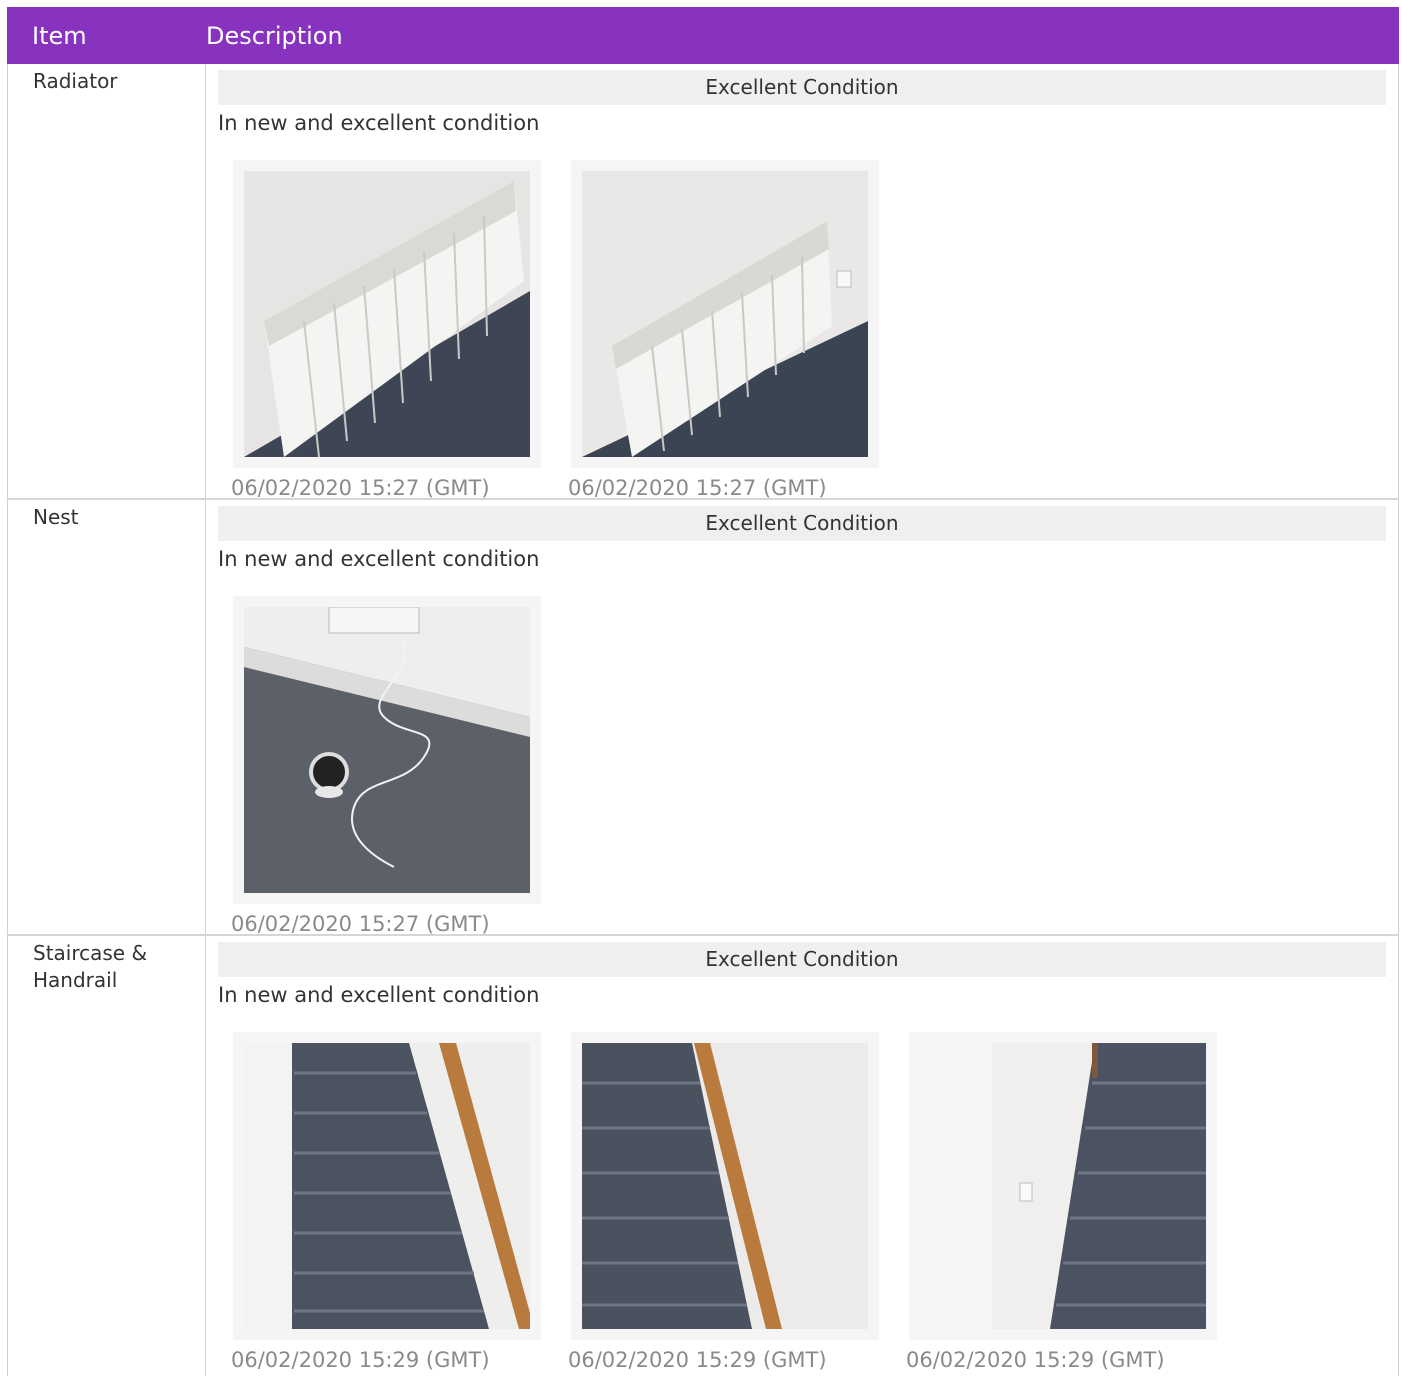  I want to click on item-name: Radiator, so click(75, 81).